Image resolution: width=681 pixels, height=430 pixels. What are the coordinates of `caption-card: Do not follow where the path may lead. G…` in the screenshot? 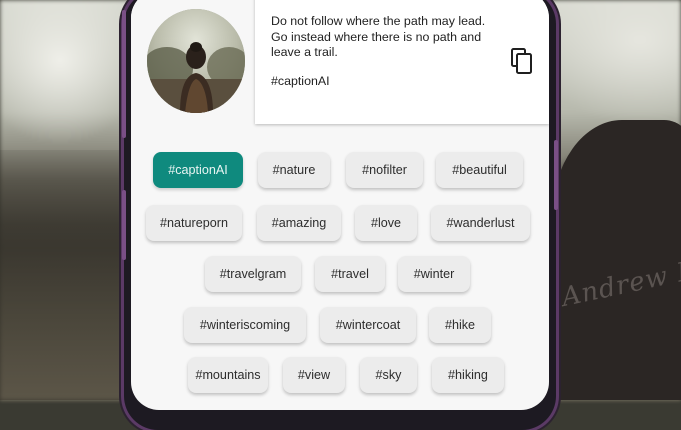 It's located at (402, 62).